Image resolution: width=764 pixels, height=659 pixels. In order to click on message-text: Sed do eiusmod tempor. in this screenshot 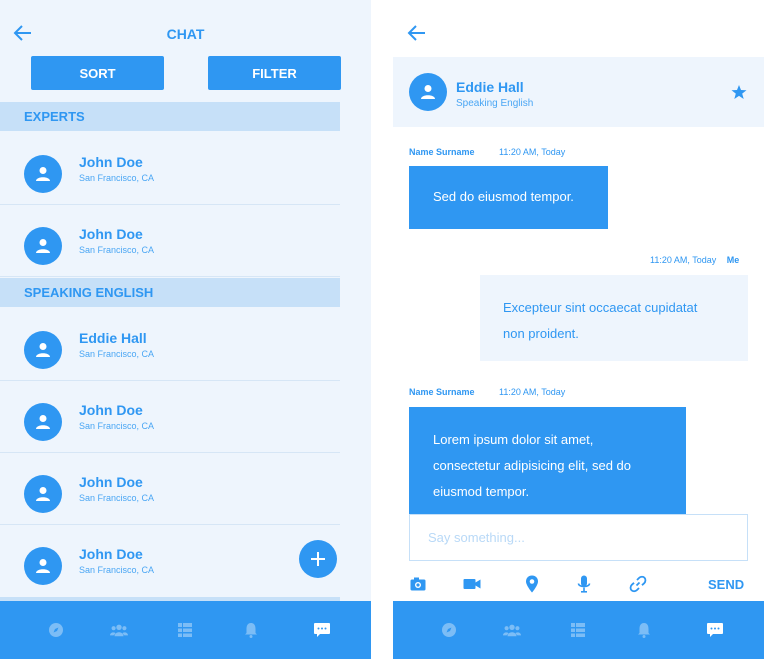, I will do `click(503, 196)`.